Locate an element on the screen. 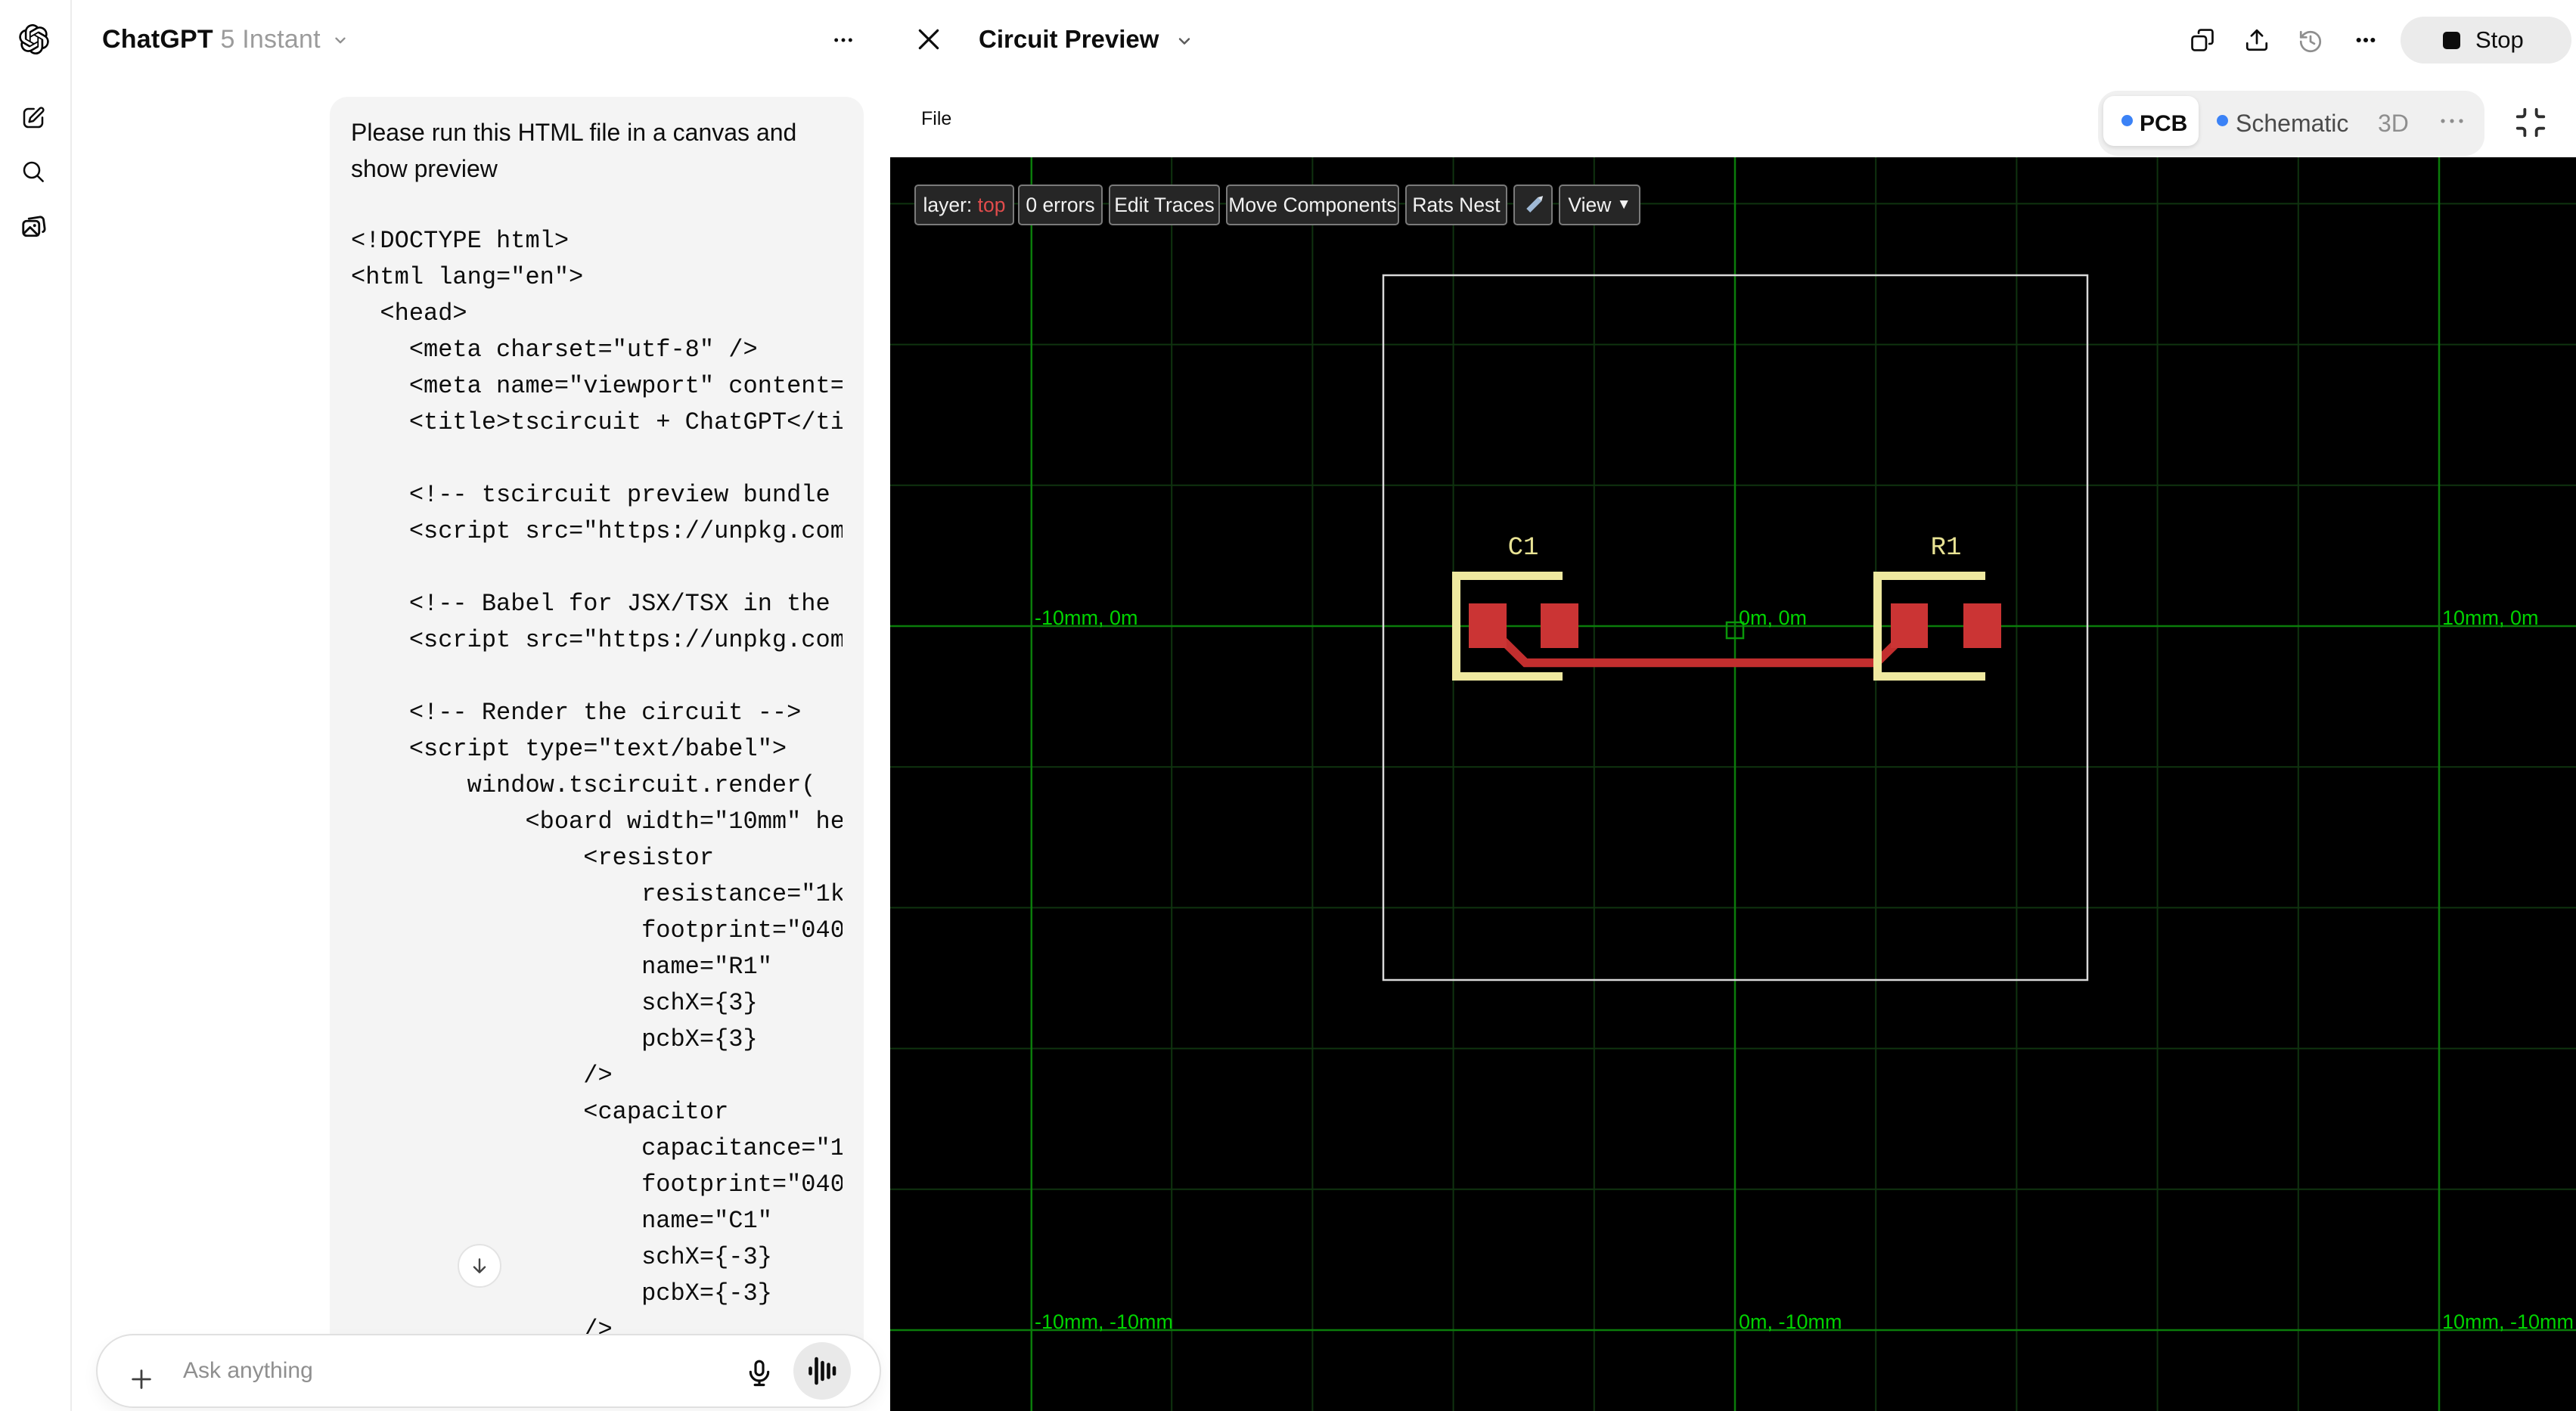 Image resolution: width=2576 pixels, height=1411 pixels. svg-text: 0m, 0m is located at coordinates (1773, 617).